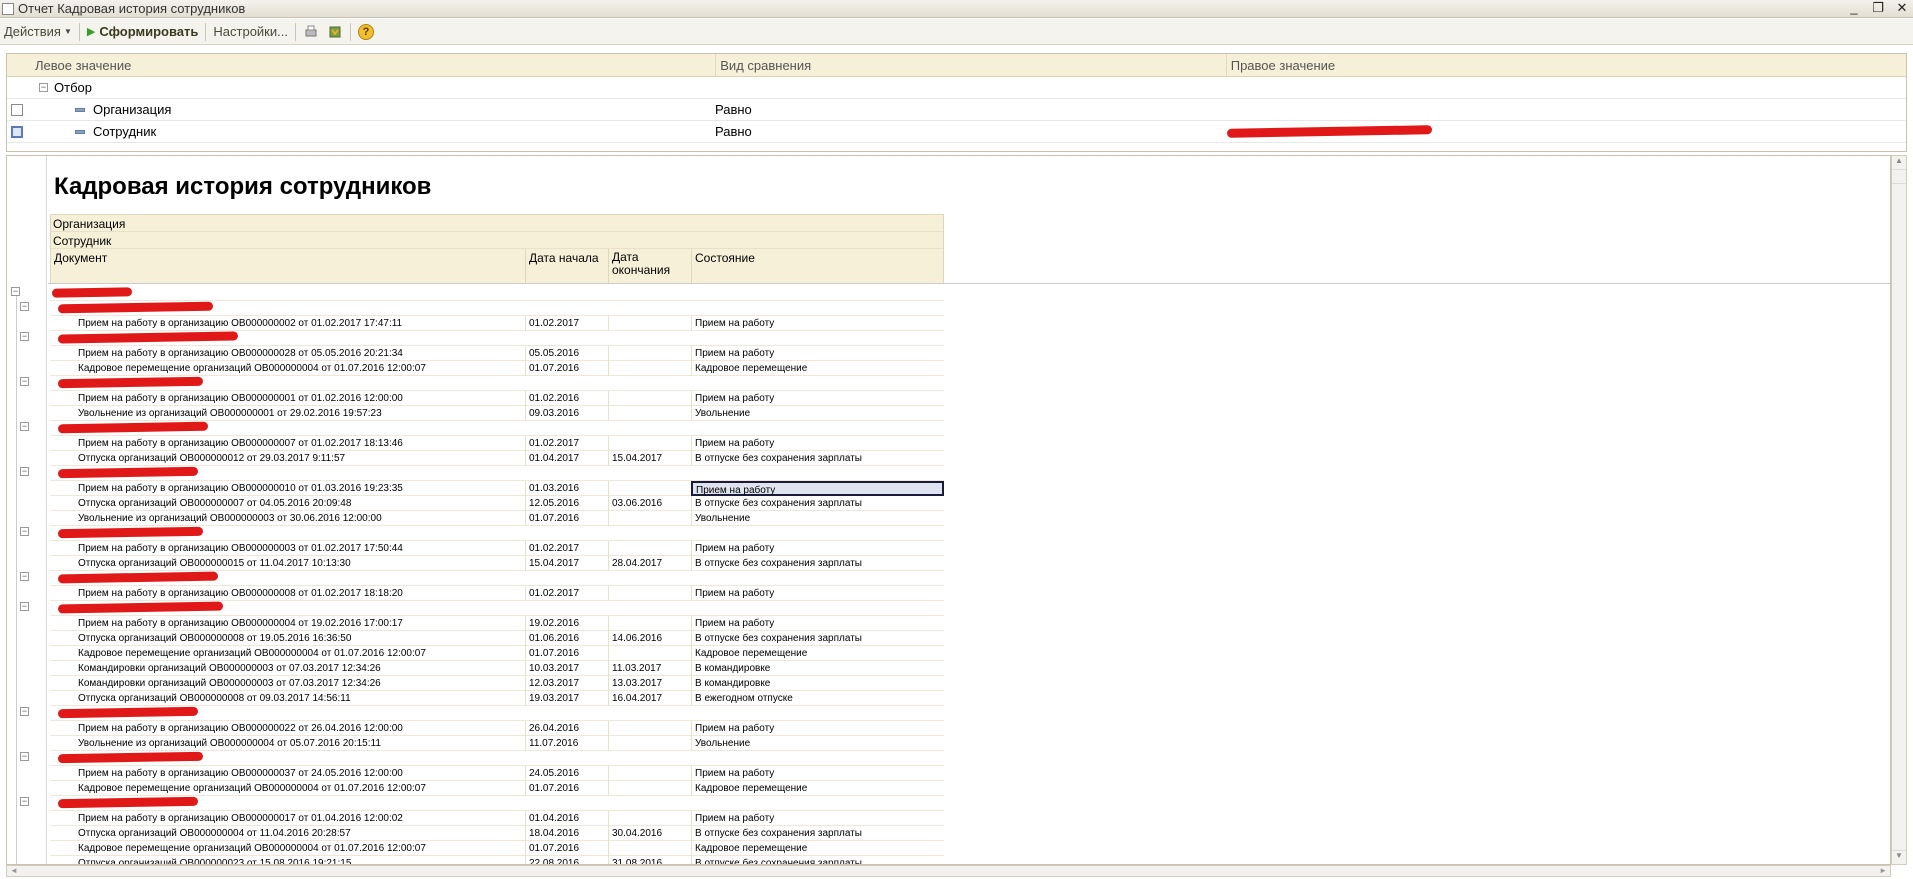 This screenshot has width=1913, height=879. What do you see at coordinates (566, 323) in the screenshot?
I see `cell-start-date: 01.02.2017` at bounding box center [566, 323].